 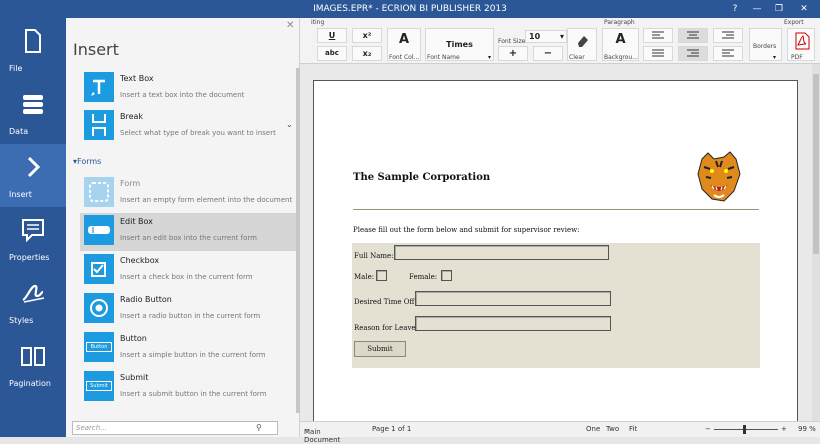 I want to click on group-export-label: Export, so click(x=794, y=22).